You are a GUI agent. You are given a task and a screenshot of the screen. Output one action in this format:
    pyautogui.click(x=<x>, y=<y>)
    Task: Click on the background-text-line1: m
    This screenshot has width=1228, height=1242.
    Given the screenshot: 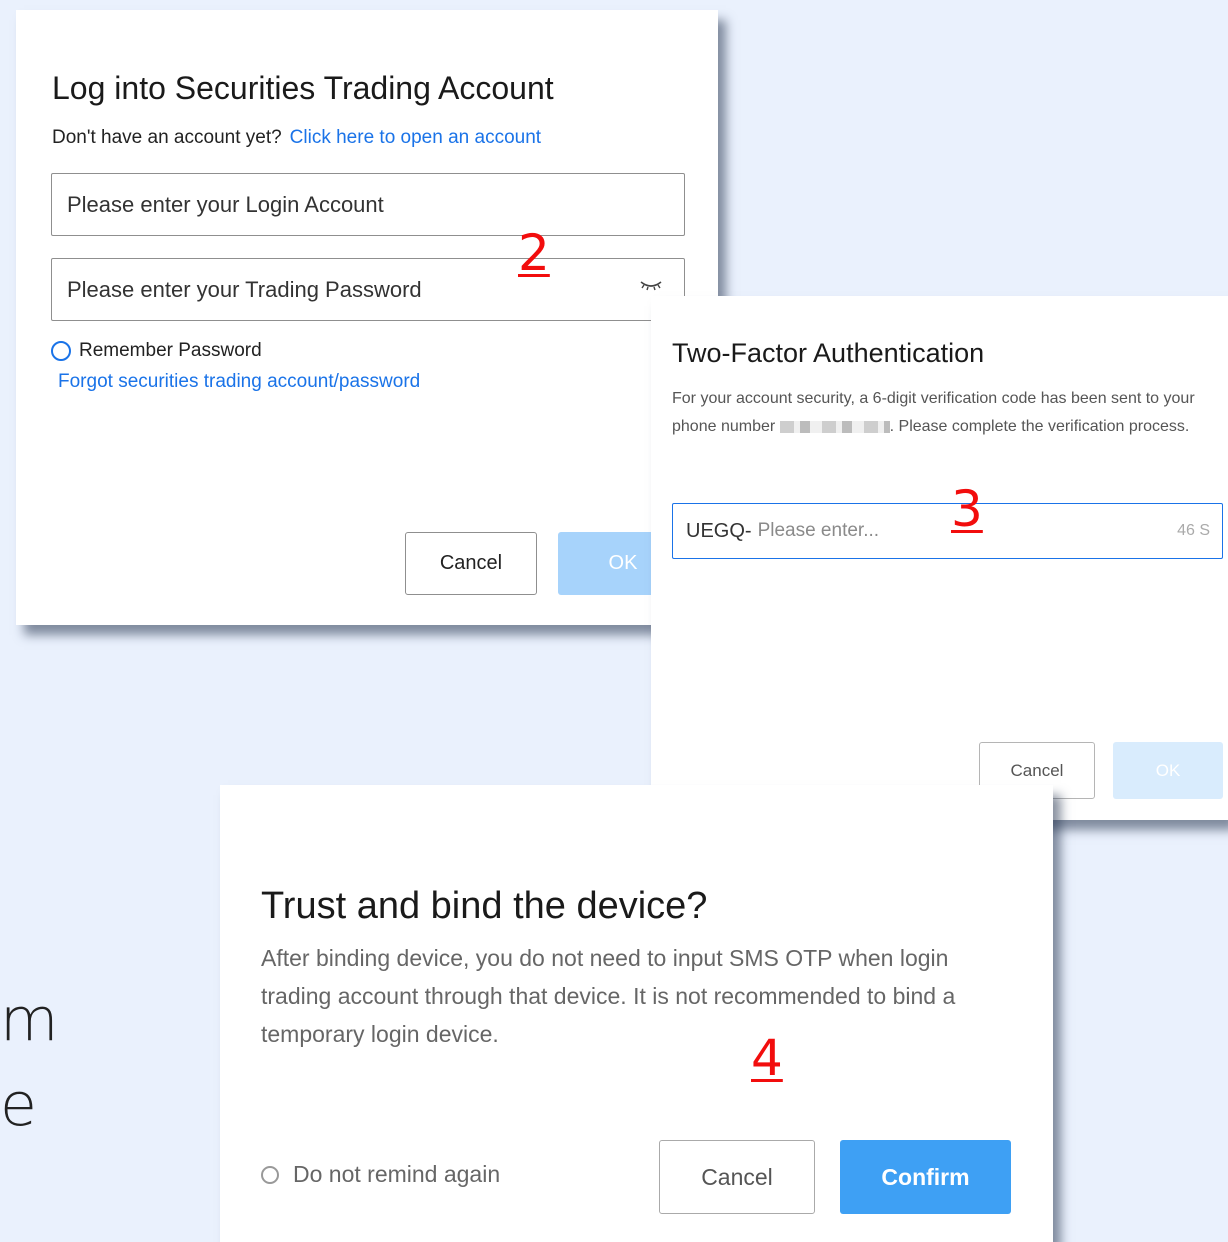 What is the action you would take?
    pyautogui.click(x=29, y=1020)
    